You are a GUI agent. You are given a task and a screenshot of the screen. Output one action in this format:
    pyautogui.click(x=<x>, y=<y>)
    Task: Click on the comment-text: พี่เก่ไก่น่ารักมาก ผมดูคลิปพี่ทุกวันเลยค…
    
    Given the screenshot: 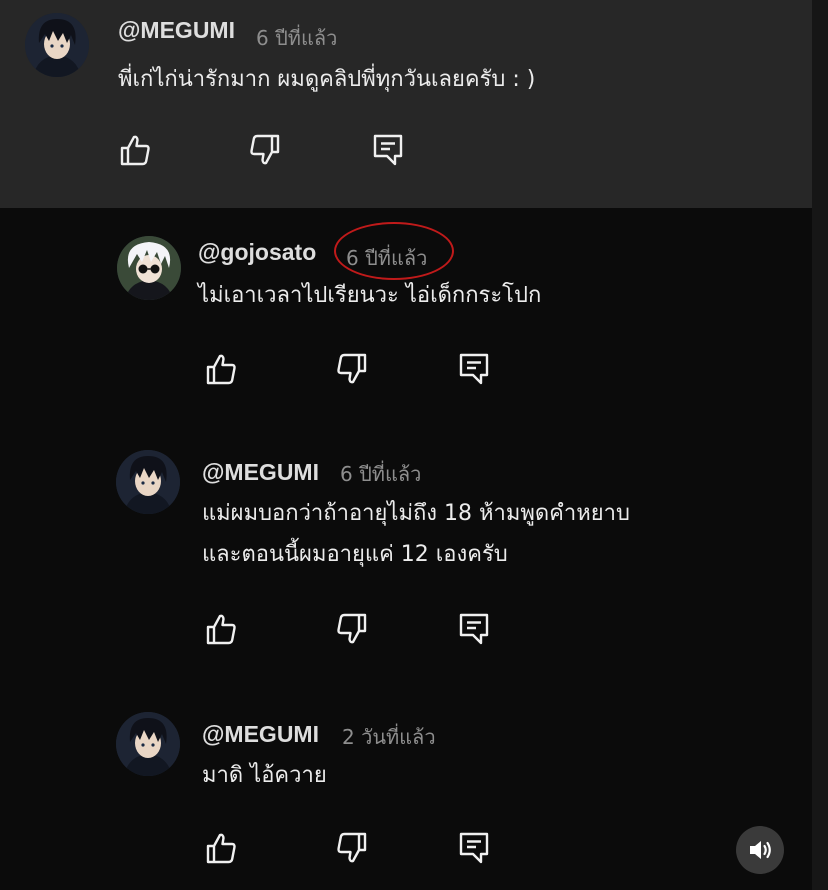 What is the action you would take?
    pyautogui.click(x=327, y=79)
    